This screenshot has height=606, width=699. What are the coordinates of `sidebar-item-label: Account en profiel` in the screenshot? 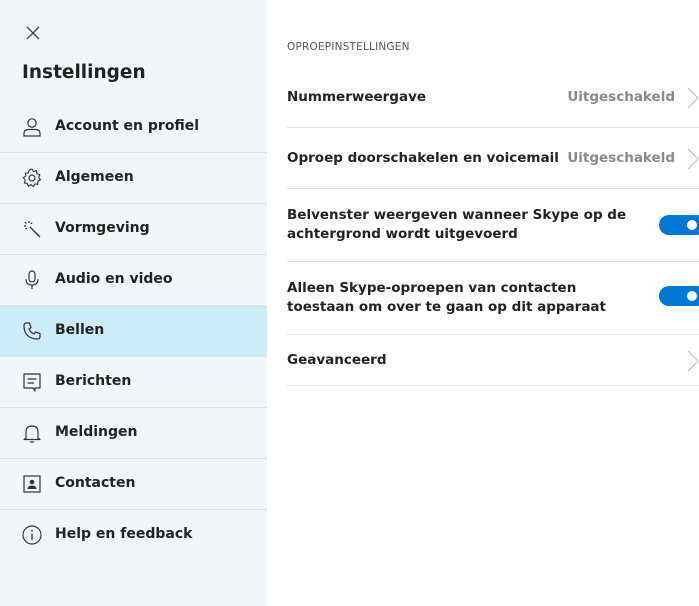 It's located at (127, 126).